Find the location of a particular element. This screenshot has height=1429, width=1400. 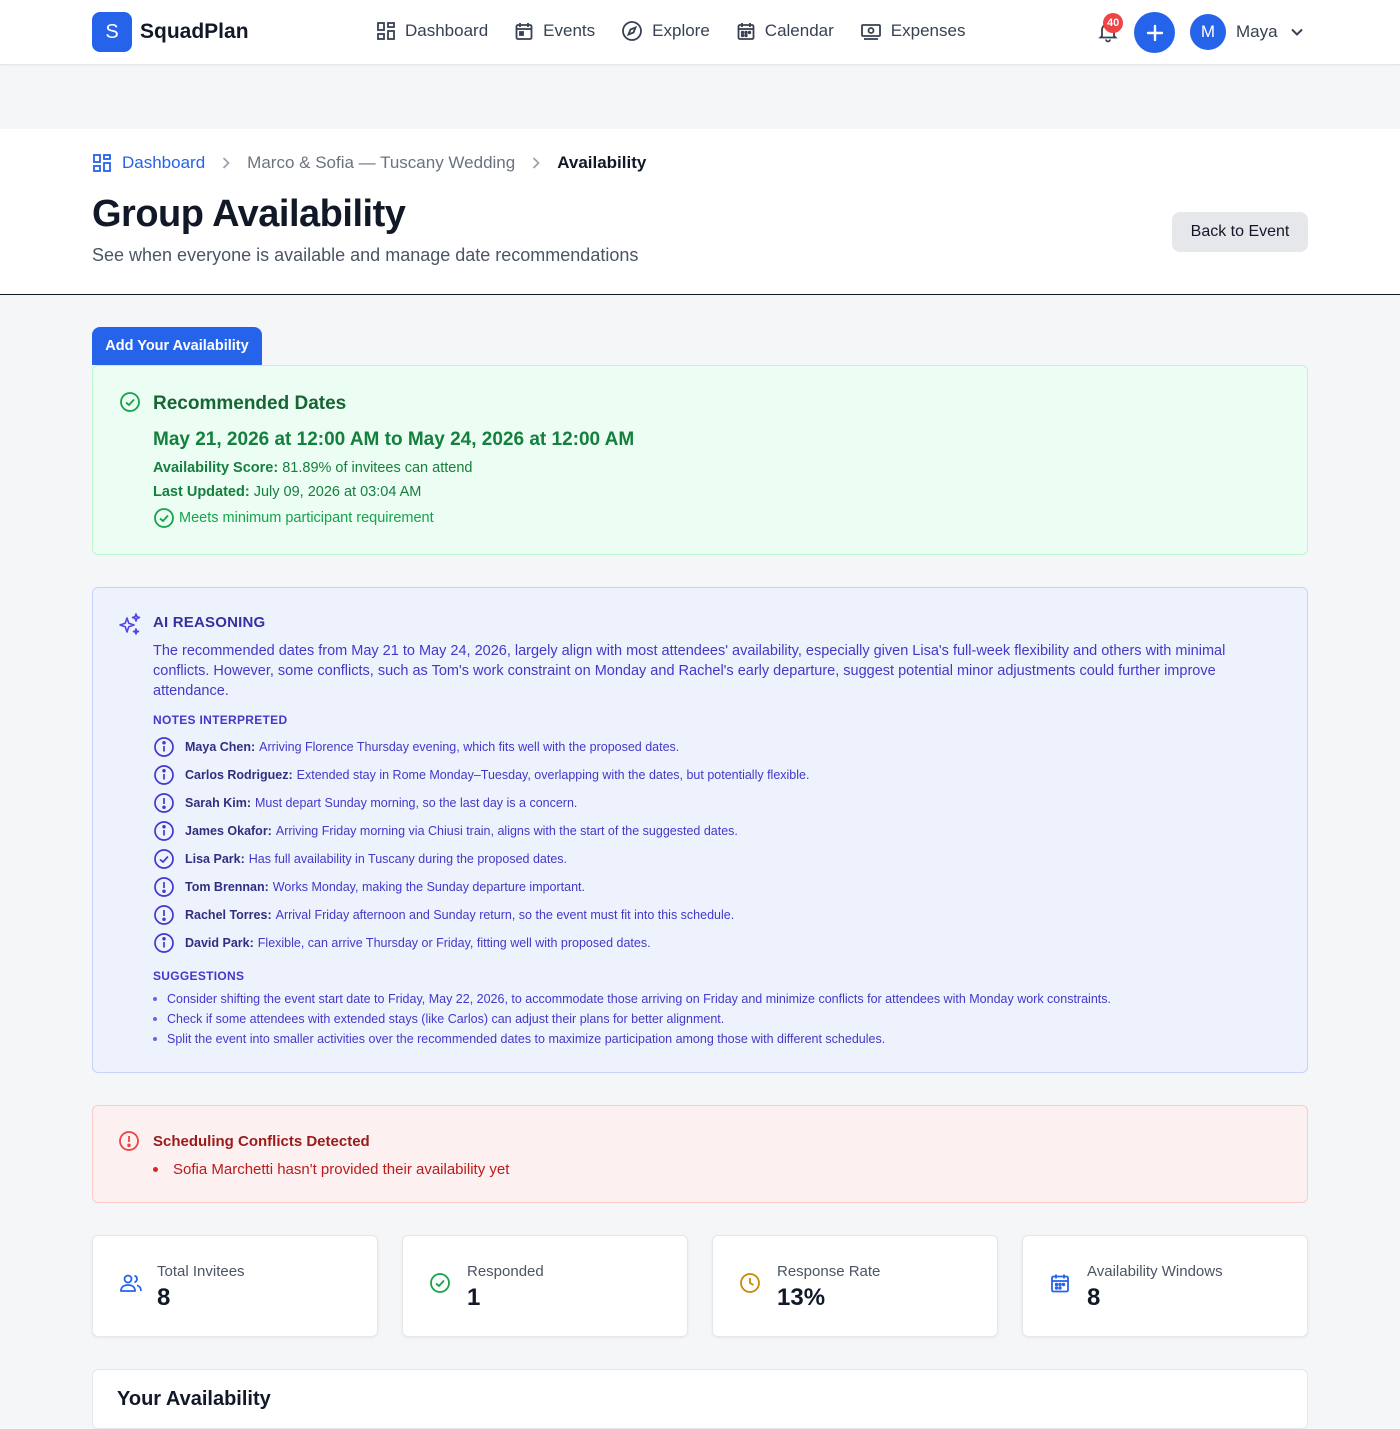

availability-score-value: 81.89% of invitees can attend is located at coordinates (377, 468).